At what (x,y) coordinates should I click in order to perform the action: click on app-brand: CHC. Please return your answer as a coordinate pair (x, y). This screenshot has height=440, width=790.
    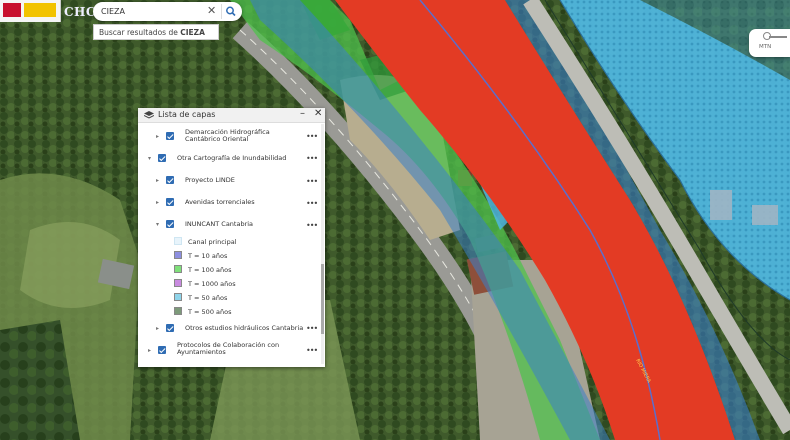
    Looking at the image, I should click on (80, 12).